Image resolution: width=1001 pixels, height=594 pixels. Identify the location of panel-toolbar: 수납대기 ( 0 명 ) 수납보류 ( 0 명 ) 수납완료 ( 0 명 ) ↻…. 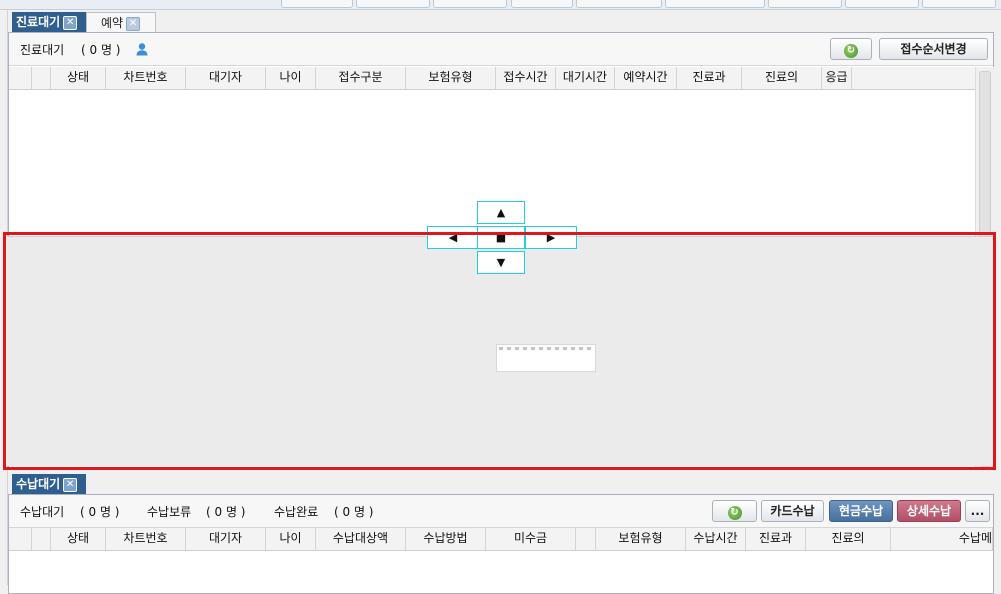
(501, 511).